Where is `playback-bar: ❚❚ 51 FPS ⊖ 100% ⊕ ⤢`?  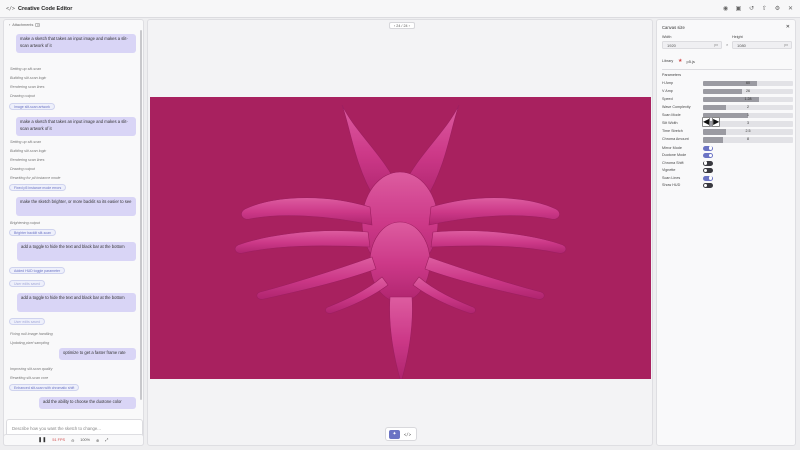
playback-bar: ❚❚ 51 FPS ⊖ 100% ⊕ ⤢ is located at coordinates (73, 440).